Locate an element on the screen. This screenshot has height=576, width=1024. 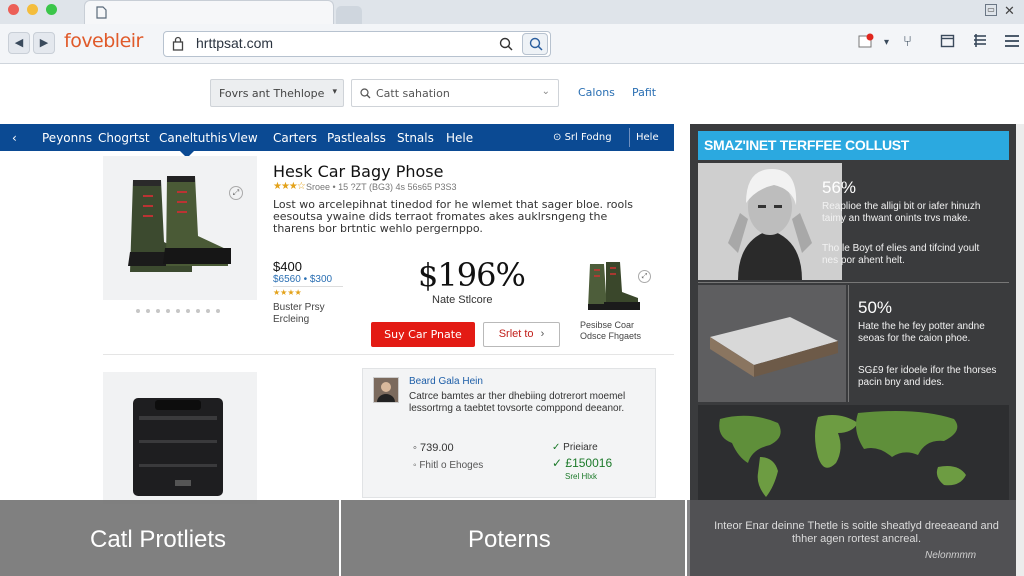
divider is located at coordinates (308, 286).